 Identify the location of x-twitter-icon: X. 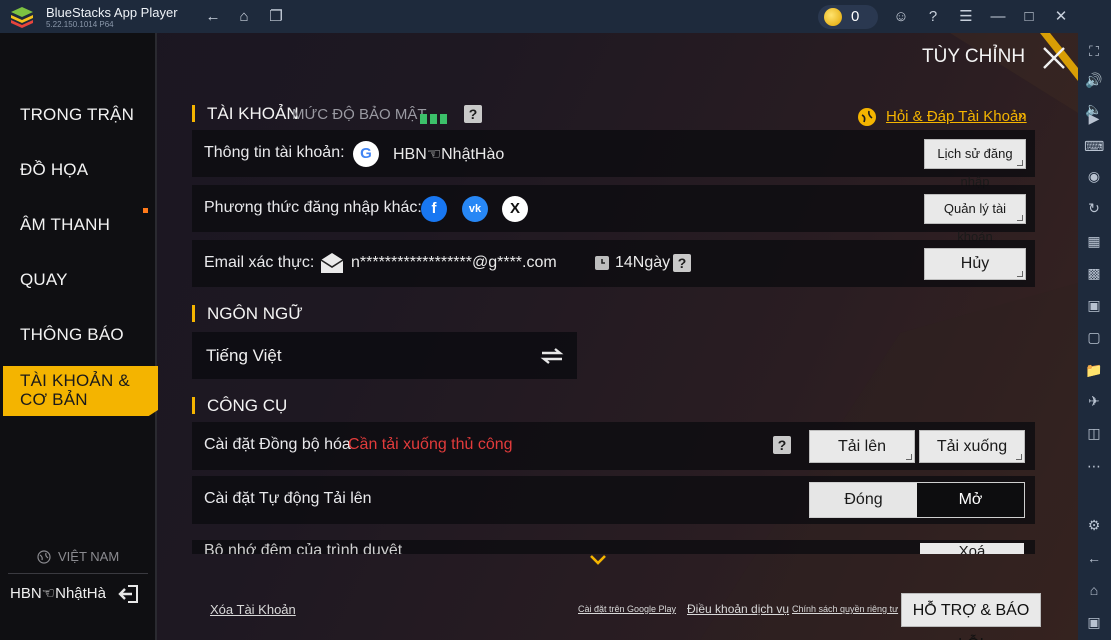
(515, 209).